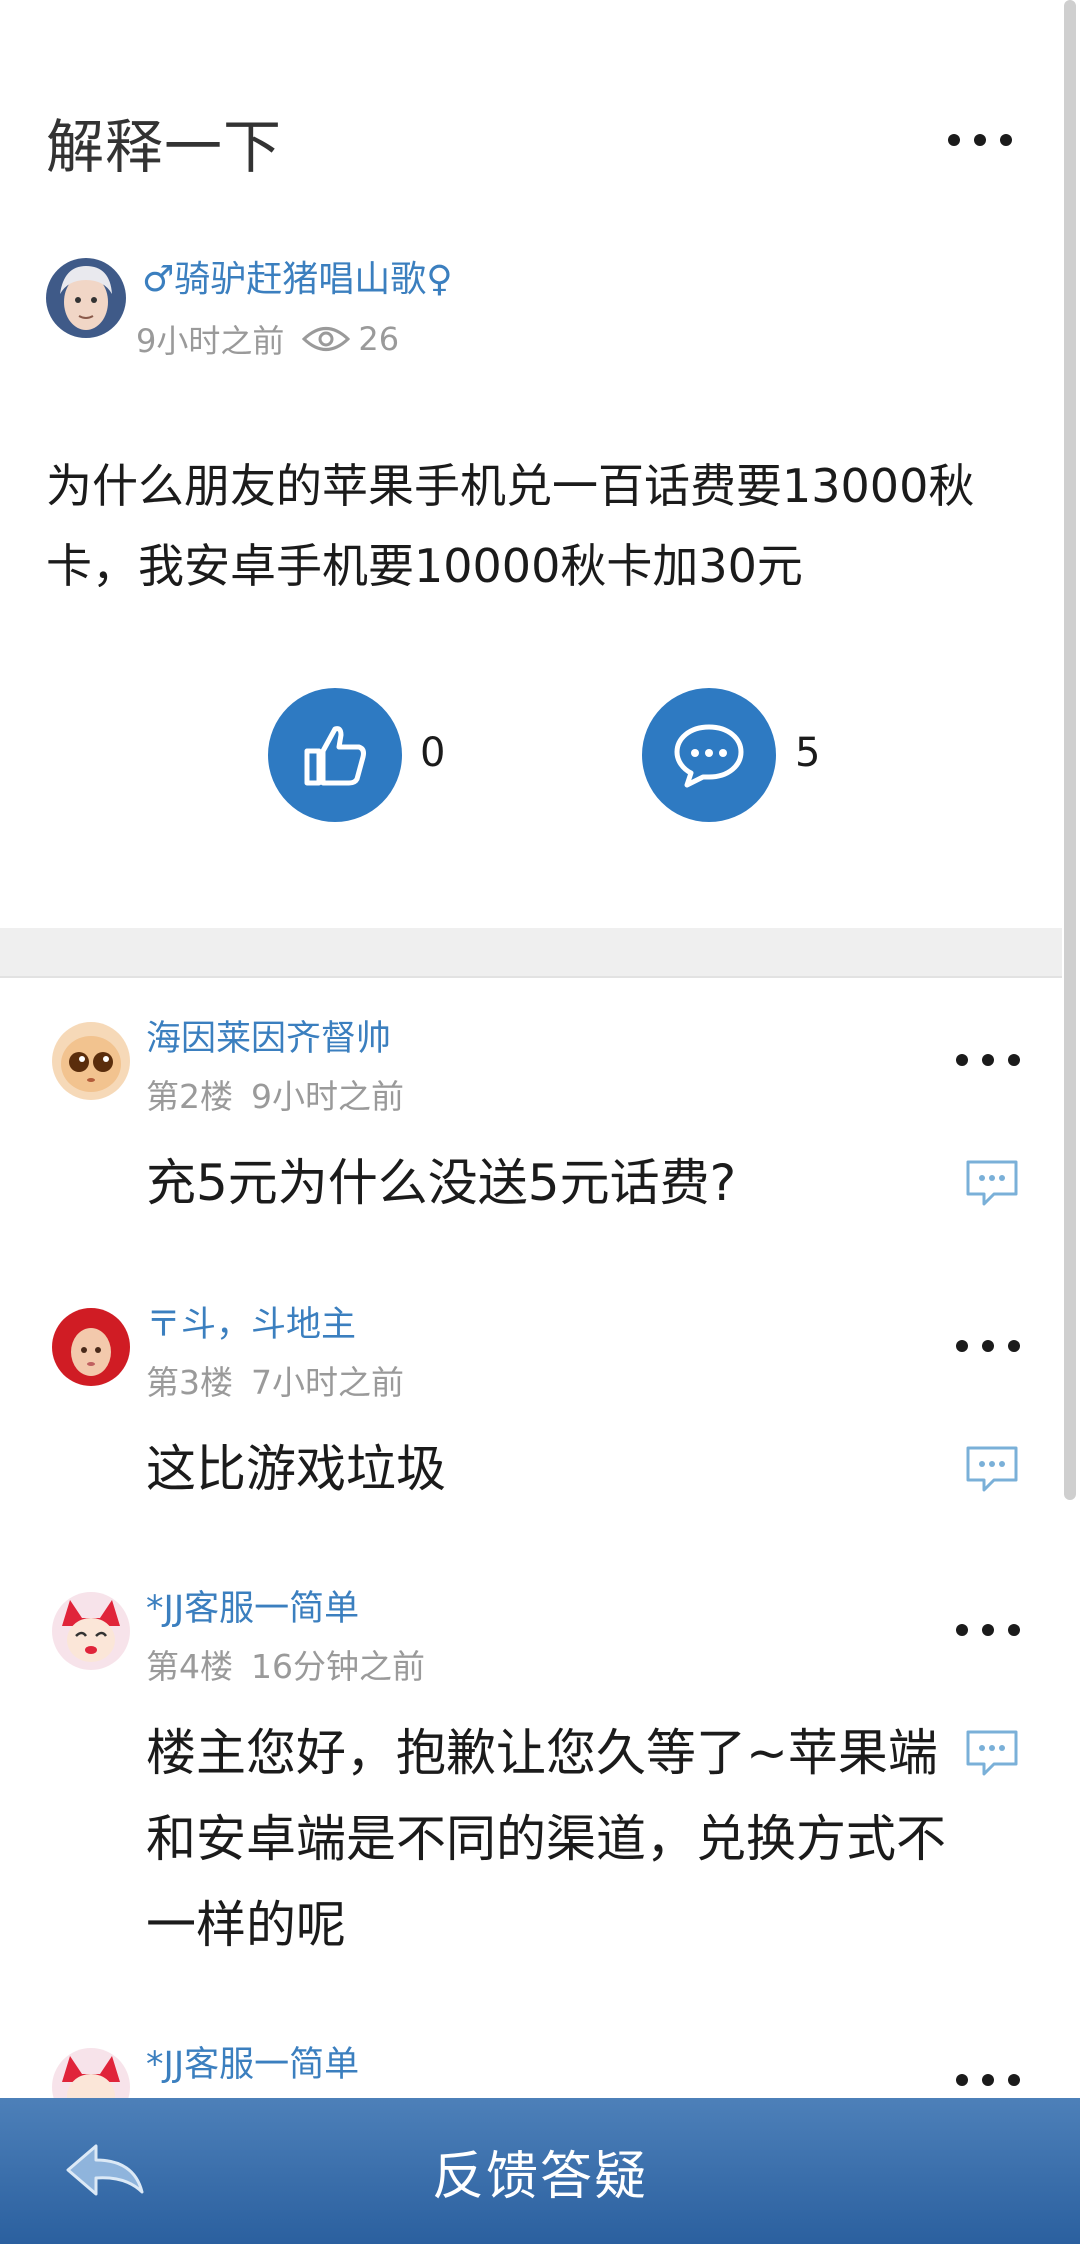 This screenshot has width=1080, height=2244. I want to click on thumbs-up-icon, so click(335, 756).